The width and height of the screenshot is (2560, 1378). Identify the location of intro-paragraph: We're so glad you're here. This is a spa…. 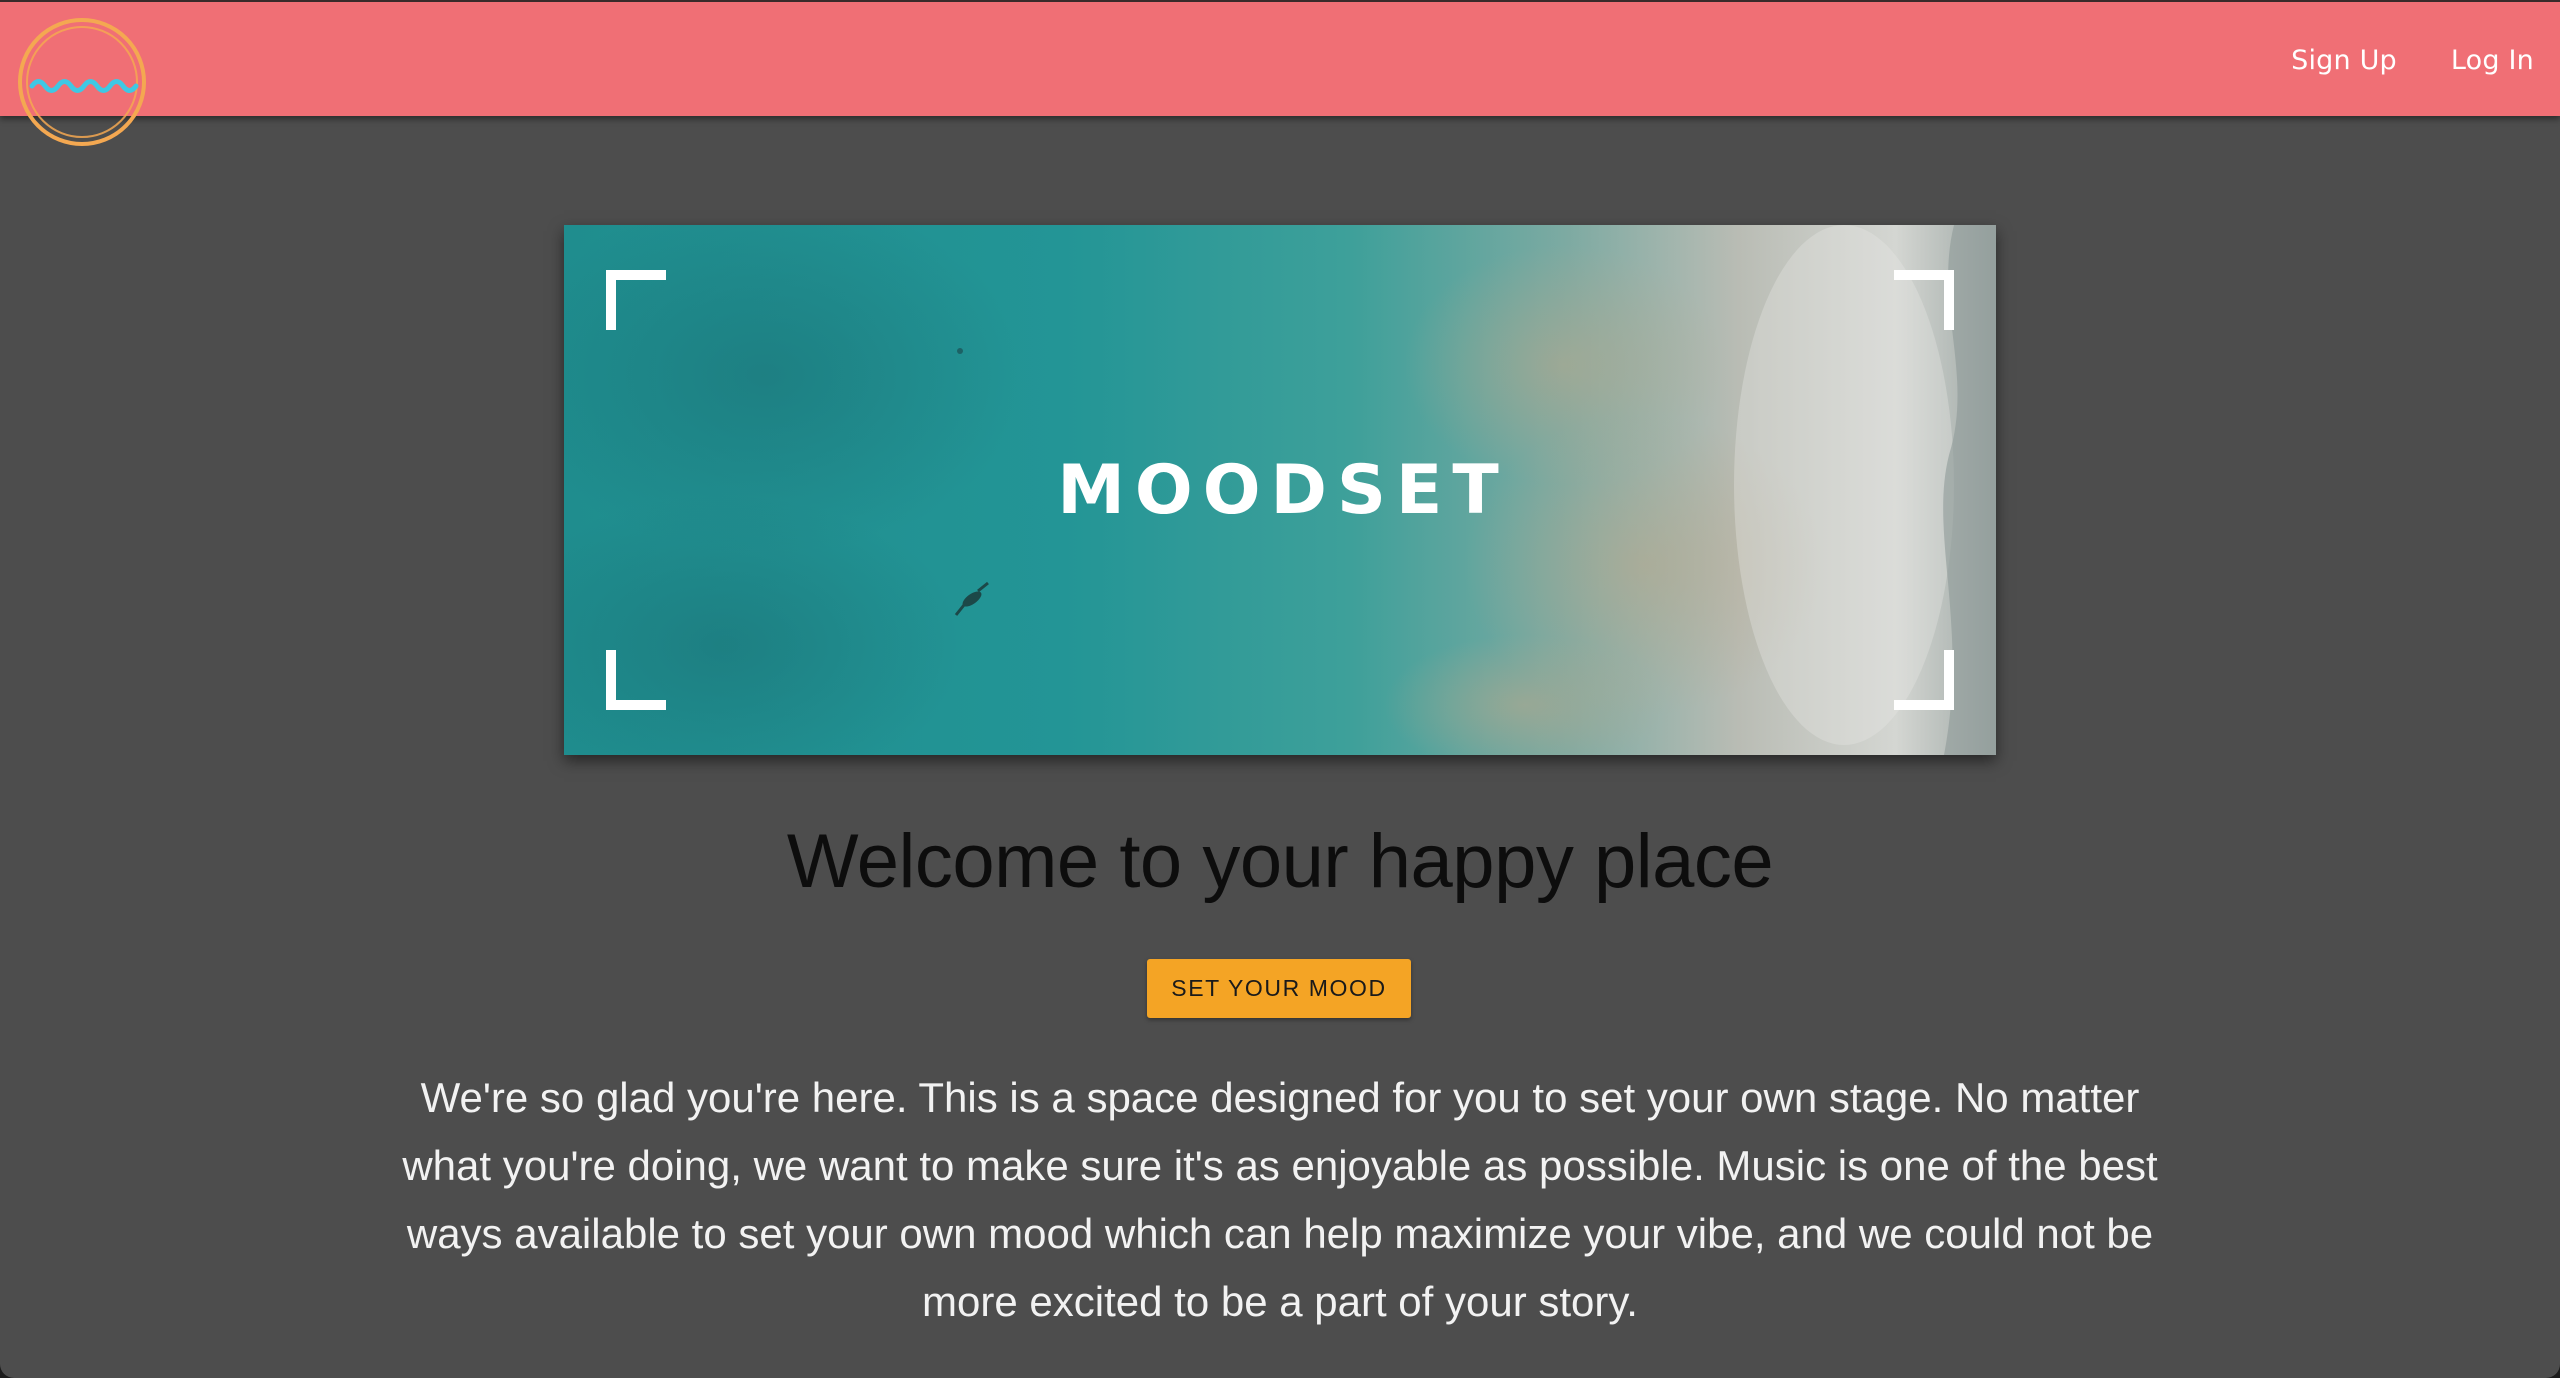
(1280, 1199).